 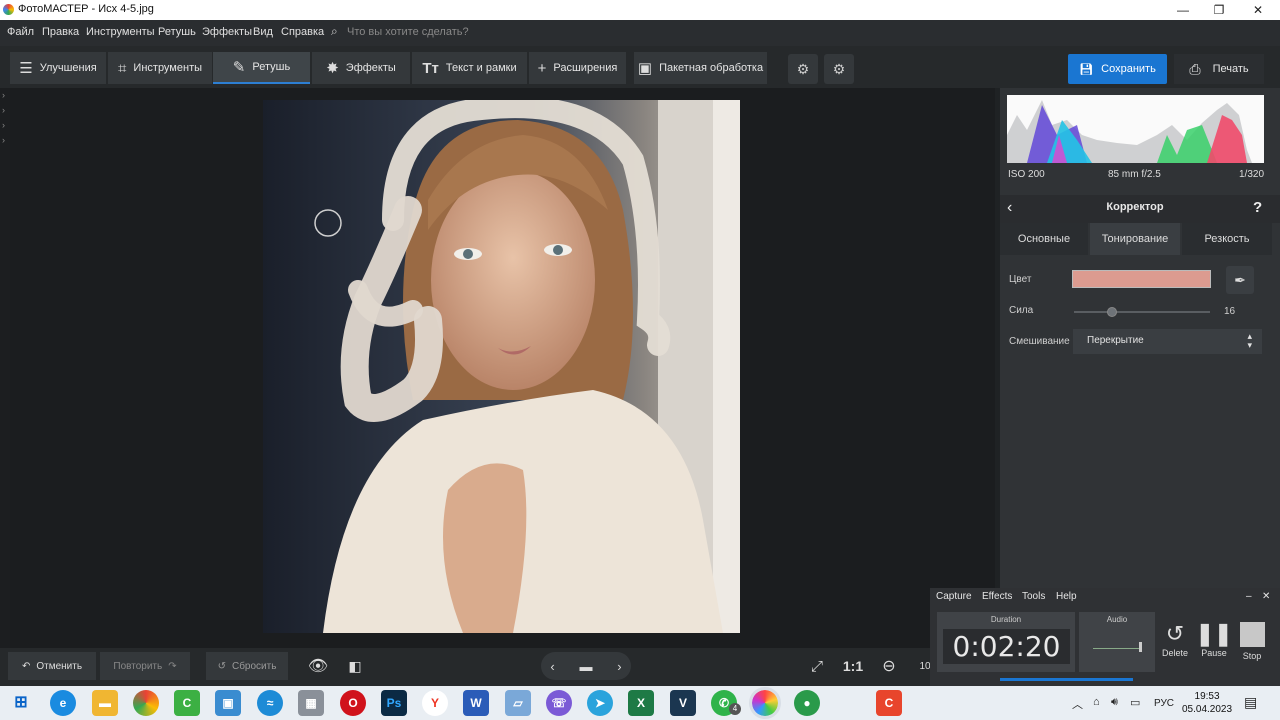 I want to click on camtasia-icon: C, so click(x=187, y=703).